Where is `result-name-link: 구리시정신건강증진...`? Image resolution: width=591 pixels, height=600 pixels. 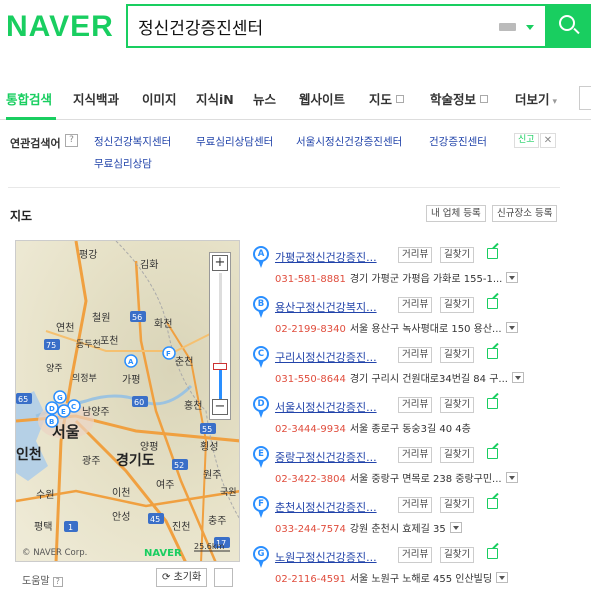
result-name-link: 구리시정신건강증진... is located at coordinates (326, 357).